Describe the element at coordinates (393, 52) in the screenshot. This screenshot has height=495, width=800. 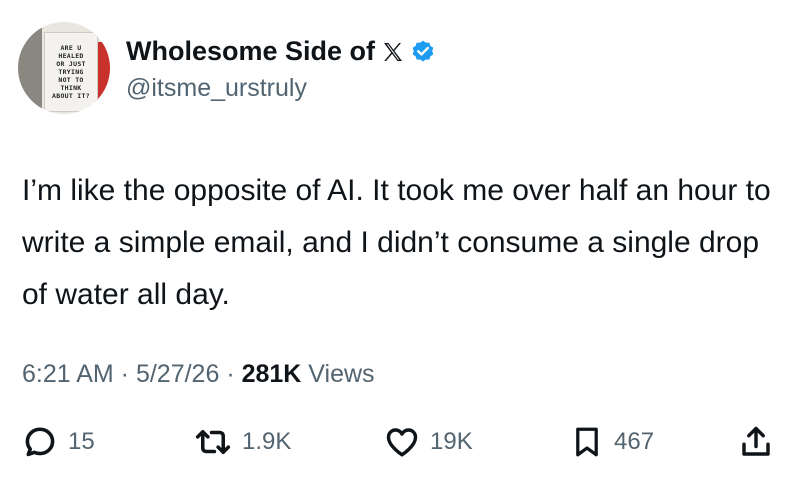
I see `x-logo-icon` at that location.